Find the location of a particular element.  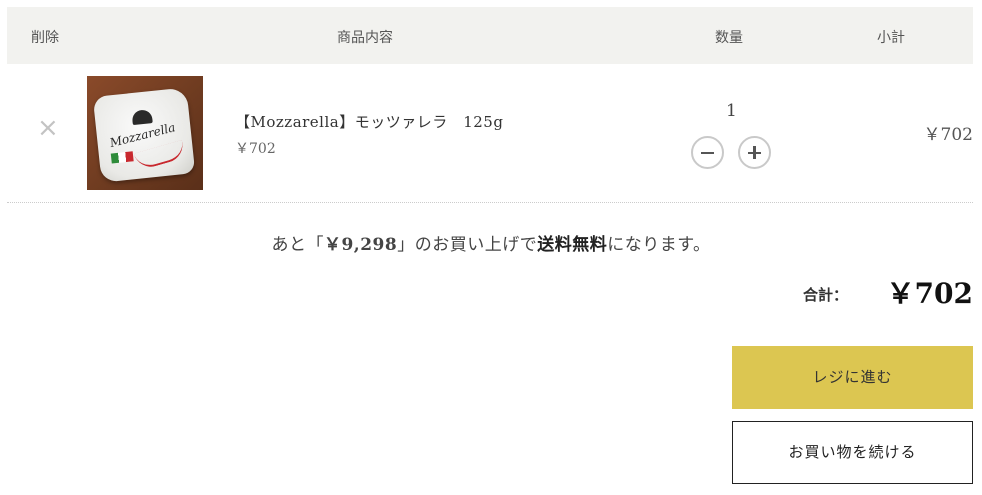

minus-circle-icon is located at coordinates (707, 152).